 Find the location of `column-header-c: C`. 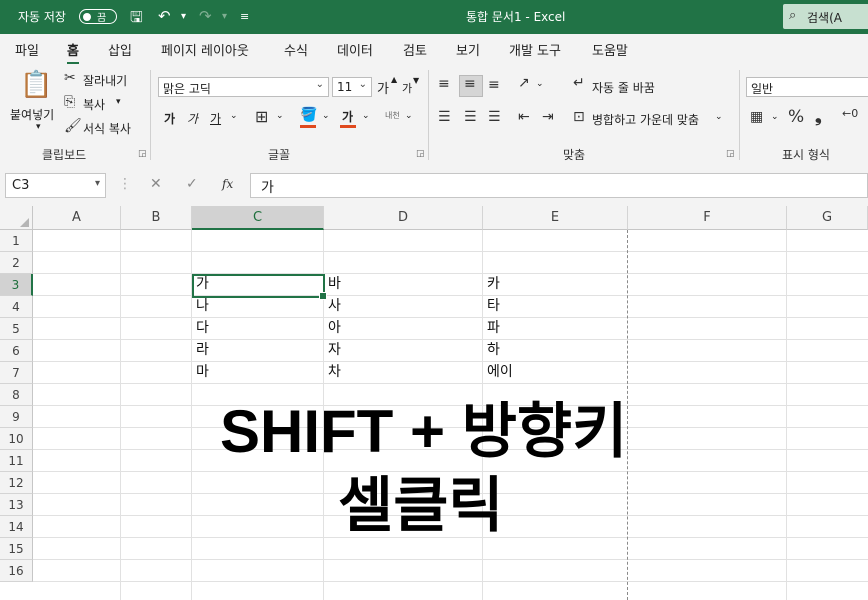

column-header-c: C is located at coordinates (258, 218).